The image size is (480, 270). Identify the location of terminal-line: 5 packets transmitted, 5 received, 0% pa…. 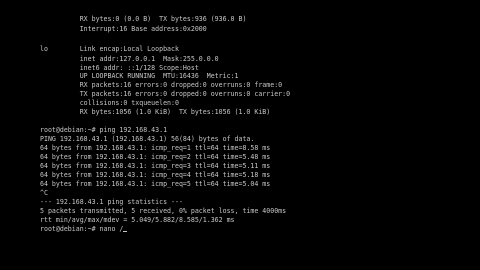
(163, 211).